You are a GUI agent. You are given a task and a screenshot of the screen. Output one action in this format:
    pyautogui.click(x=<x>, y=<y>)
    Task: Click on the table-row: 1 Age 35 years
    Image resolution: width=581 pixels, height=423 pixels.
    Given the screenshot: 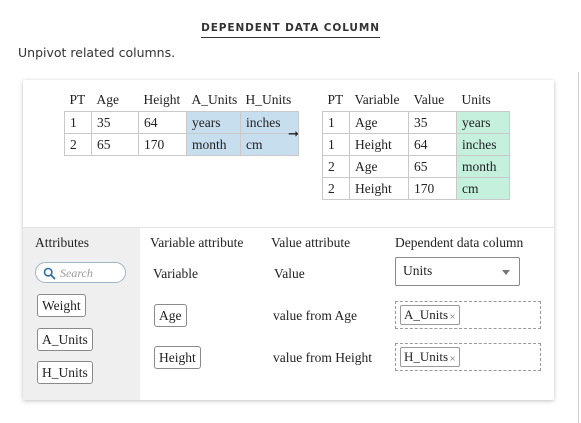 What is the action you would take?
    pyautogui.click(x=416, y=122)
    